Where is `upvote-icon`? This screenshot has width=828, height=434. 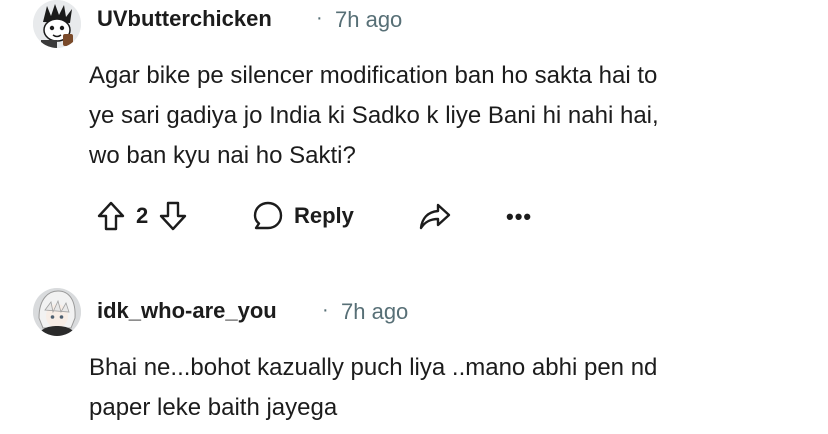
upvote-icon is located at coordinates (111, 216).